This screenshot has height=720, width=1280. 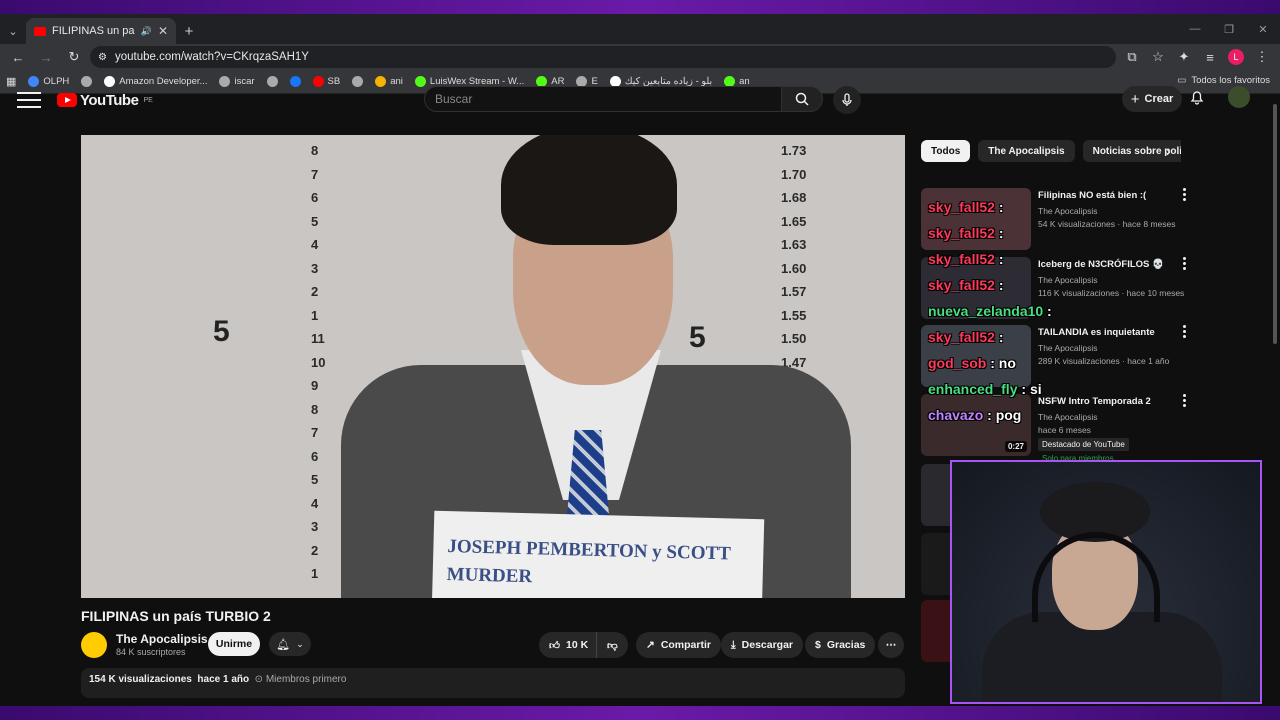 I want to click on chat-text: si, so click(x=1035, y=389).